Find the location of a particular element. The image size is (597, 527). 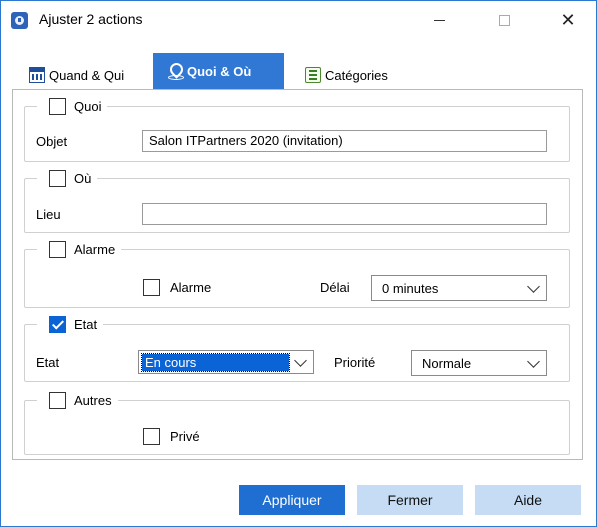

group-ou-header: Où is located at coordinates (67, 178).